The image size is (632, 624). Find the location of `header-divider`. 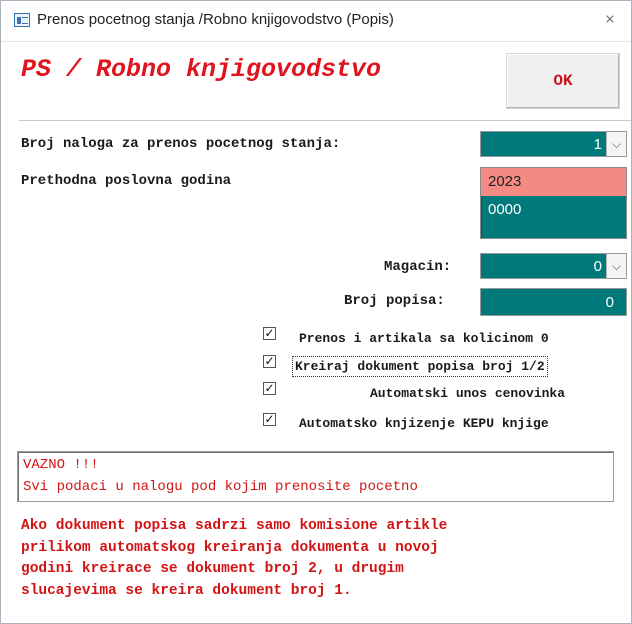

header-divider is located at coordinates (325, 120).